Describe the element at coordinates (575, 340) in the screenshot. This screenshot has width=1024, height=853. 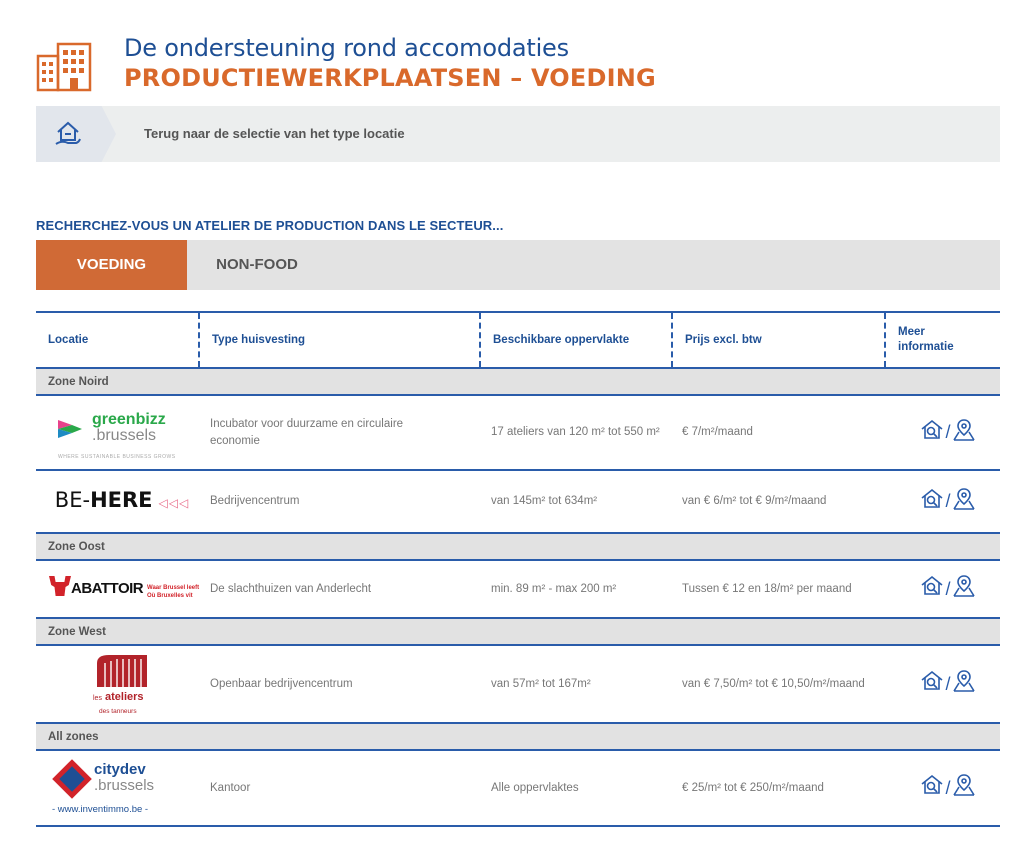
I see `col-header-oppervlakte: Beschikbare oppervlakte` at that location.